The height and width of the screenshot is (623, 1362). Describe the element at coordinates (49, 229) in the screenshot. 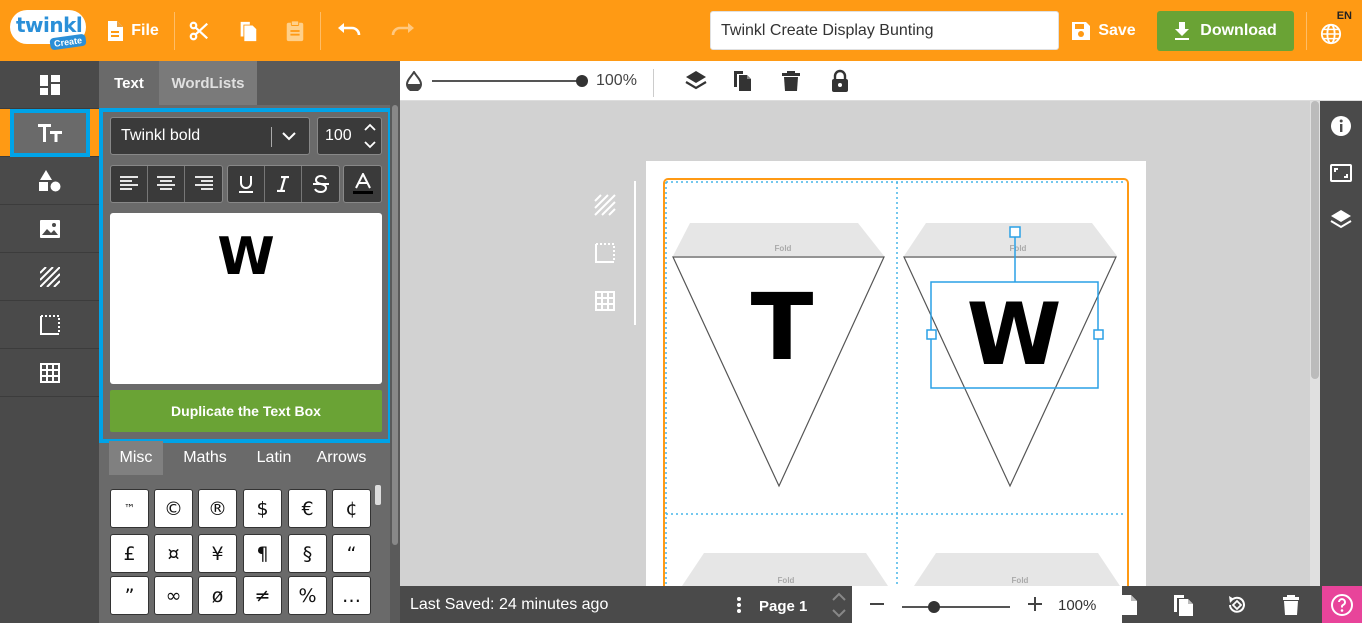

I see `rail-item-images` at that location.